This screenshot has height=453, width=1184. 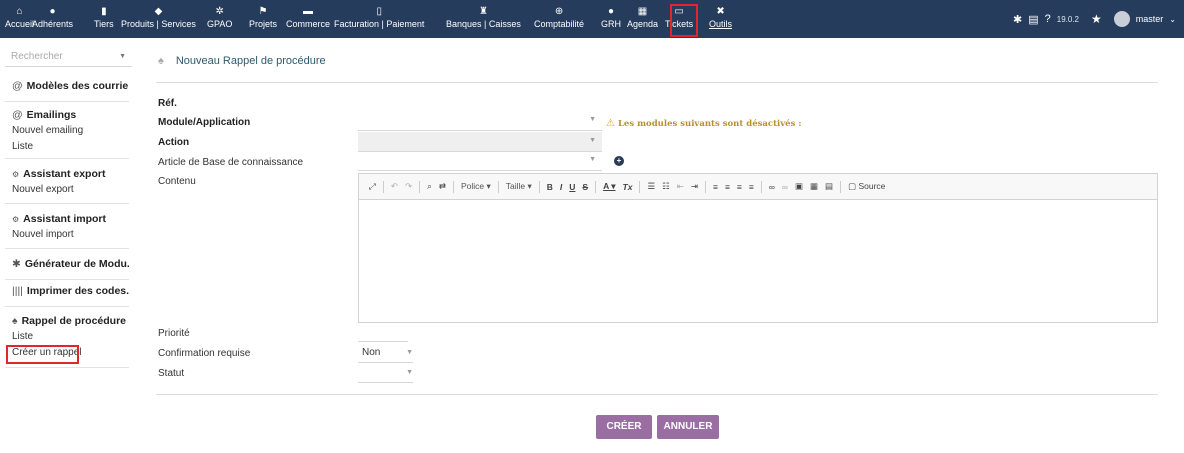 What do you see at coordinates (67, 115) in the screenshot?
I see `sidebar-item-emailings: @ Emailings` at bounding box center [67, 115].